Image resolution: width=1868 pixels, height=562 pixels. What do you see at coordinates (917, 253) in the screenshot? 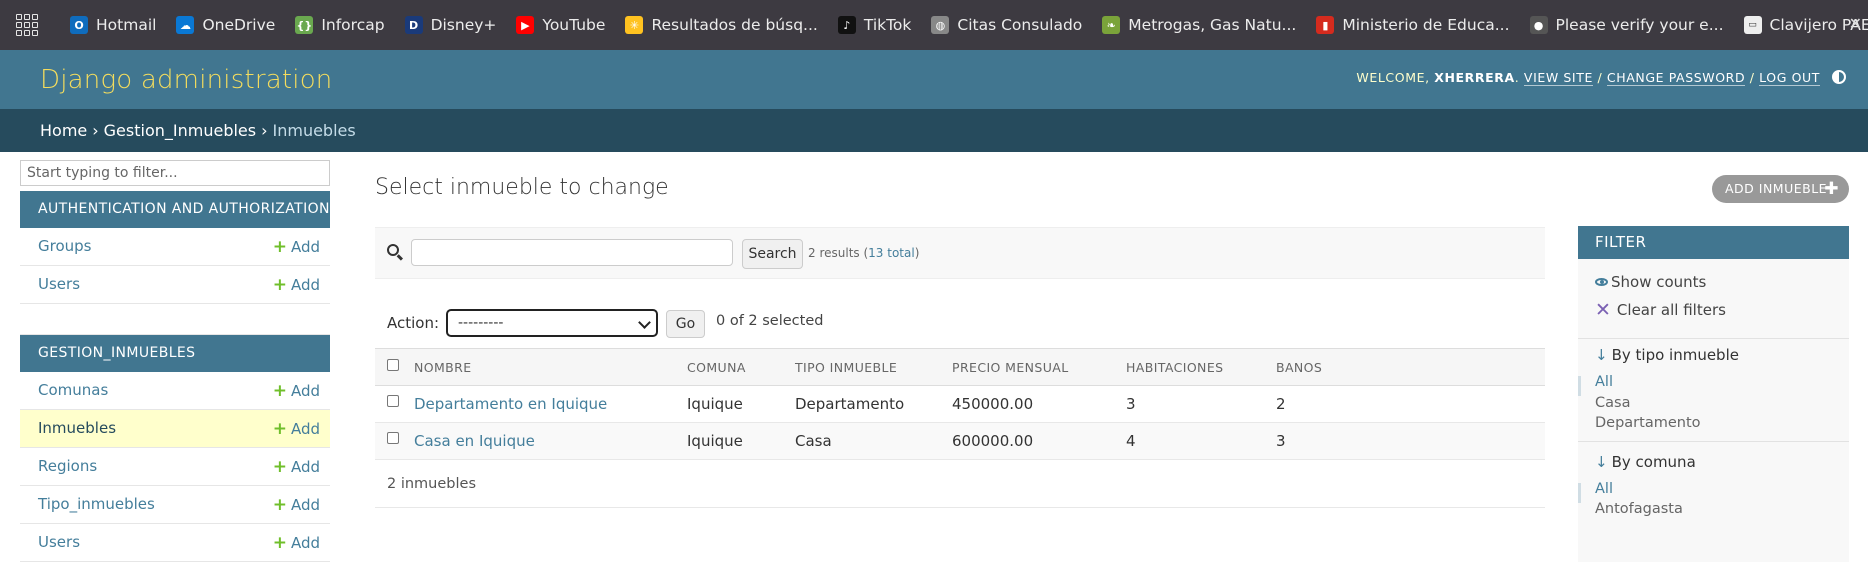
I see `results-close: )` at bounding box center [917, 253].